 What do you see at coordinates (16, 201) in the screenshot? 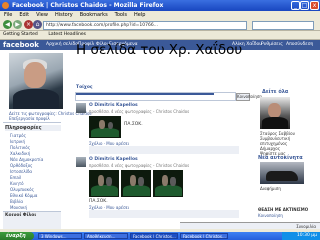
I see `info-item: Βιβλία` at bounding box center [16, 201].